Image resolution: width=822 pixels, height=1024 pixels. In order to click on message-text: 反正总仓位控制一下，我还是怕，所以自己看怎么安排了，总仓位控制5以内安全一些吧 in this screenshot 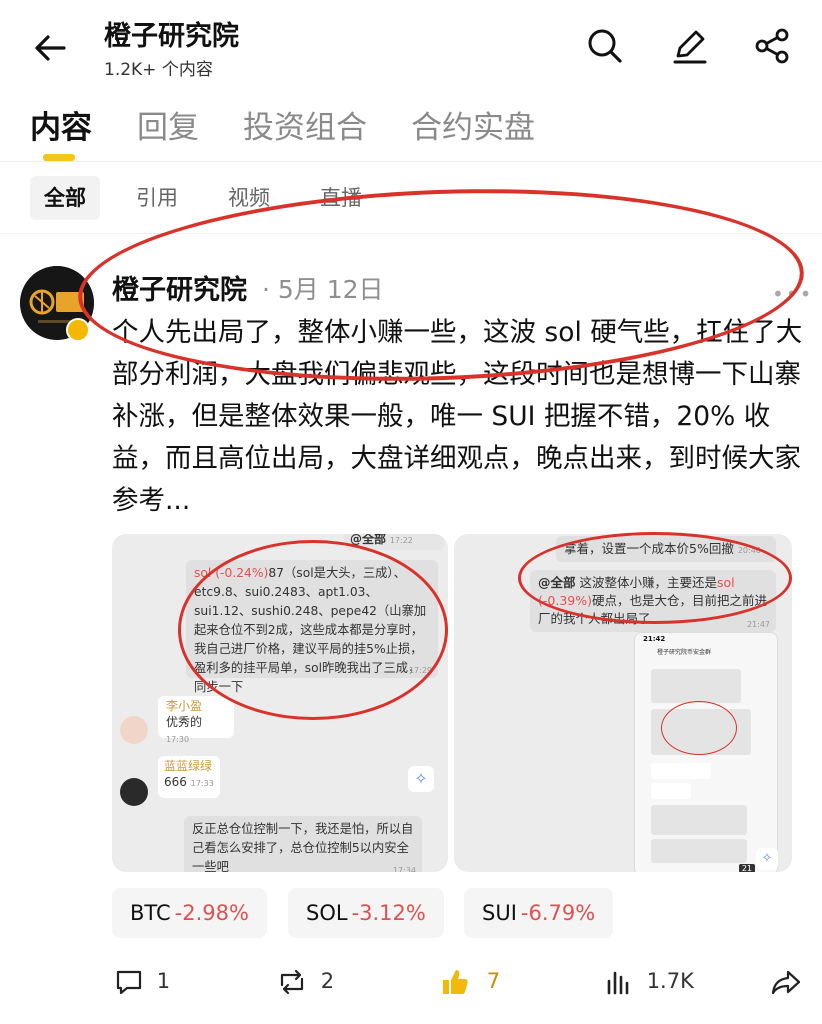, I will do `click(303, 847)`.